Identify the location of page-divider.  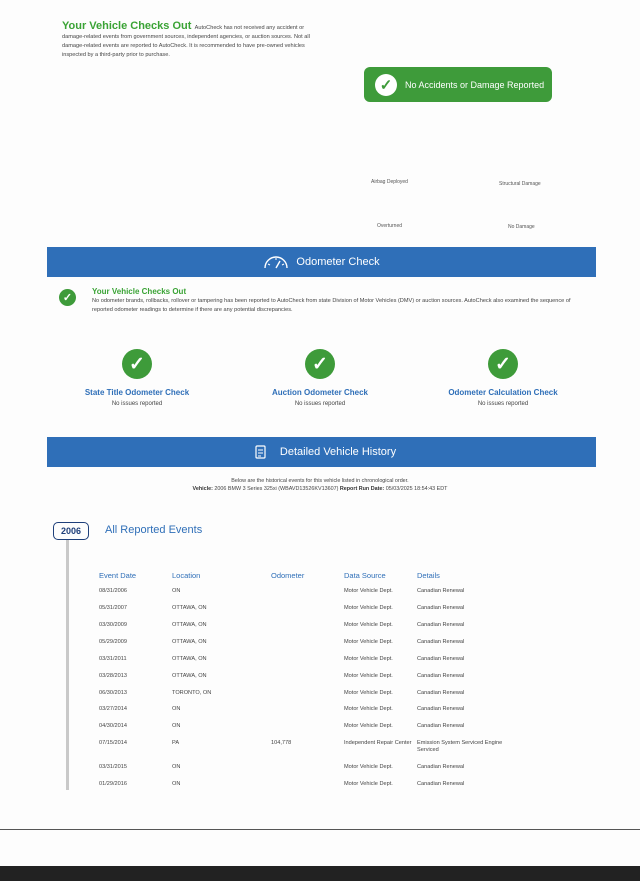
(320, 829).